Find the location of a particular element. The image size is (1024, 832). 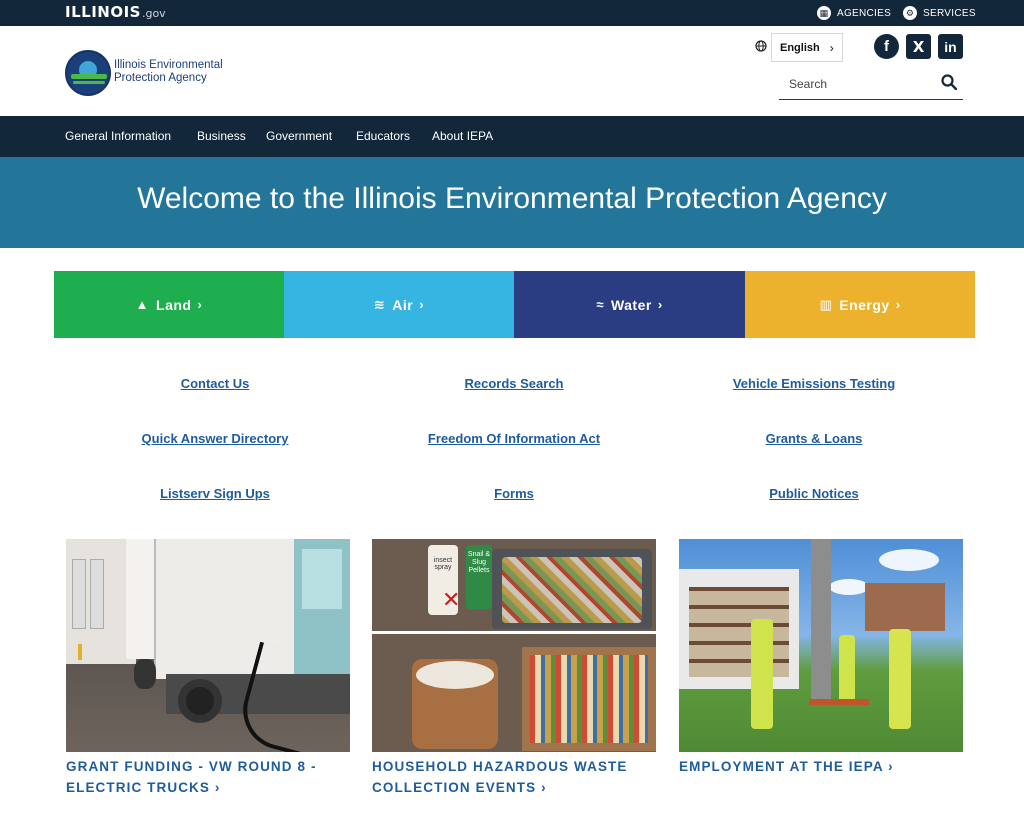

building-icon: ▦ is located at coordinates (824, 13).